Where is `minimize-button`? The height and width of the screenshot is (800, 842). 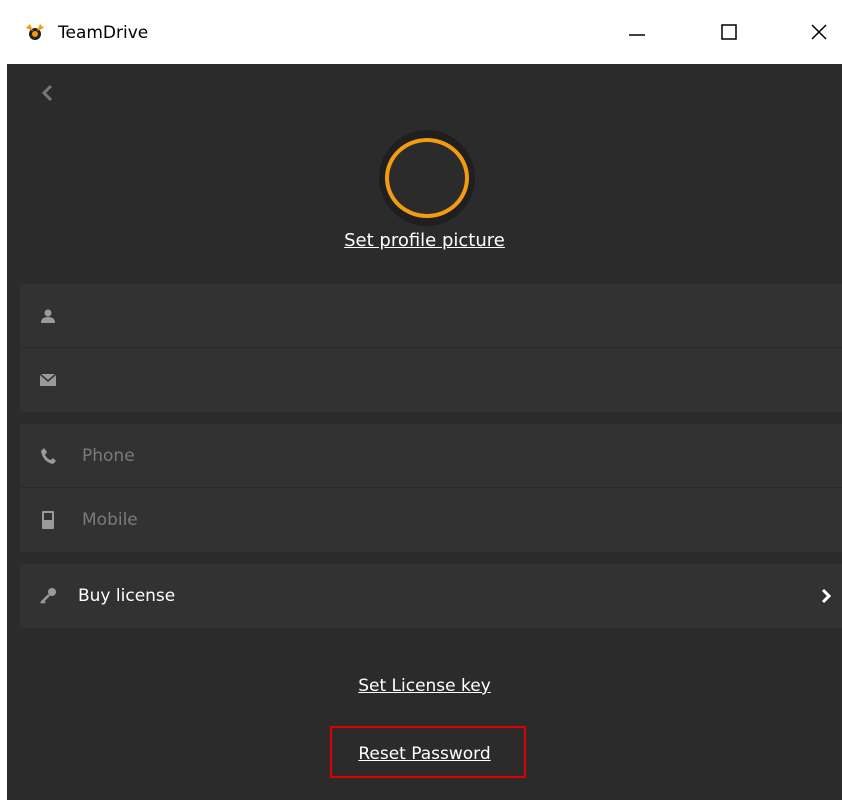 minimize-button is located at coordinates (637, 32).